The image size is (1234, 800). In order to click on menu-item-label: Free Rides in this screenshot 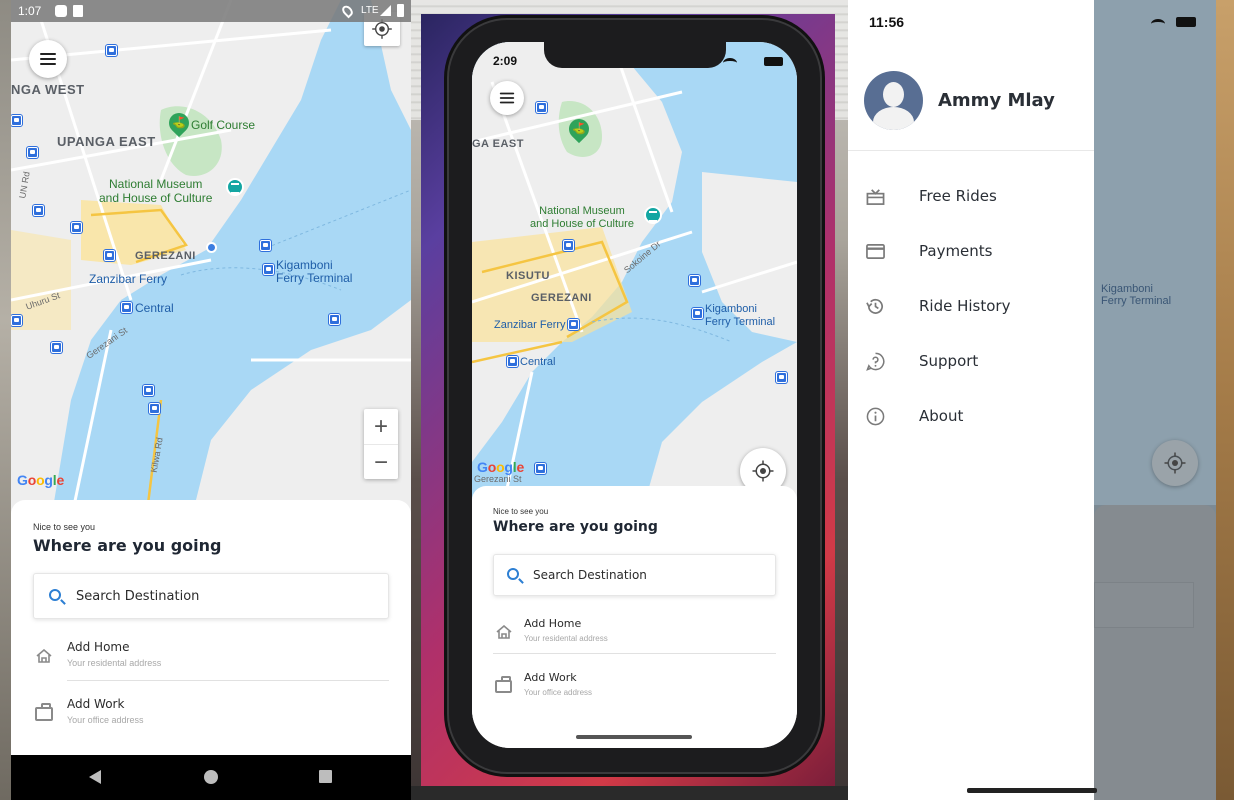, I will do `click(958, 196)`.